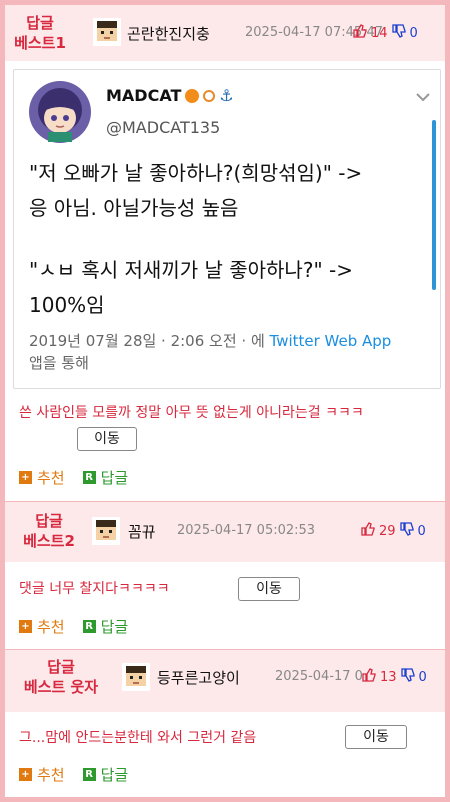  I want to click on tweet-display-name: MADCAT ⚓, so click(170, 95).